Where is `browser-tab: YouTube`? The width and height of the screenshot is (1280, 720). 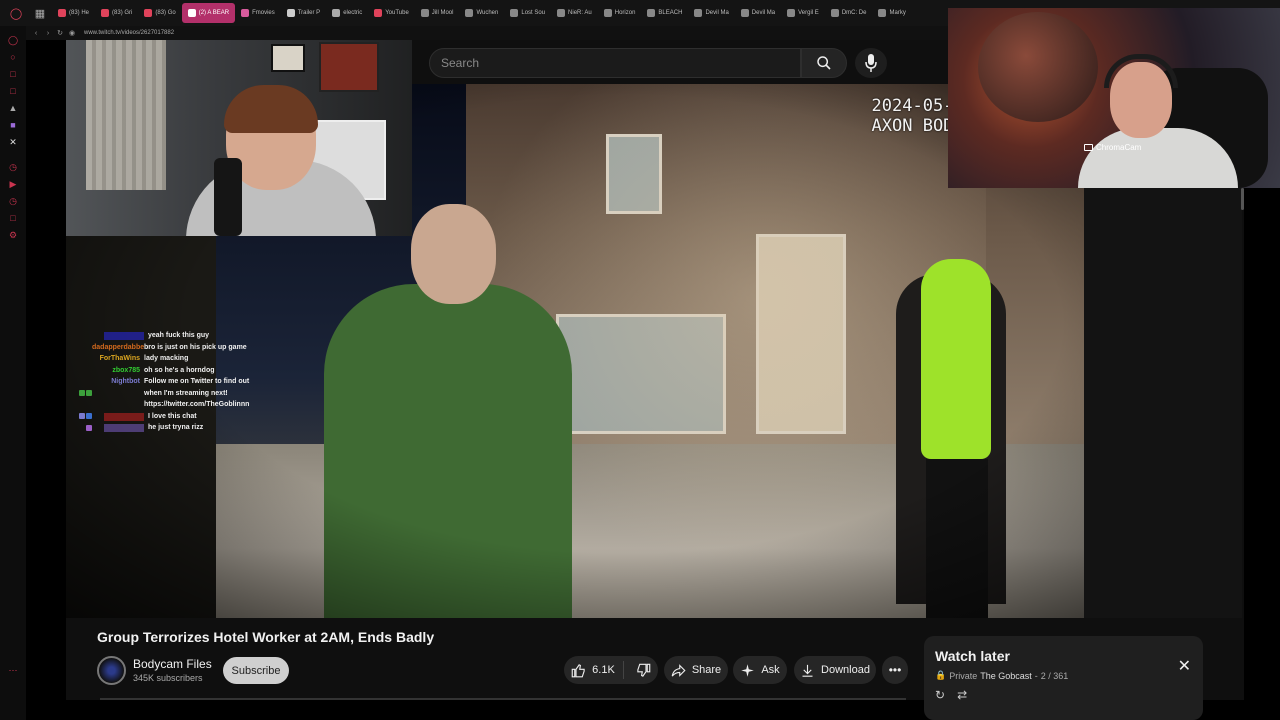
browser-tab: YouTube is located at coordinates (391, 13).